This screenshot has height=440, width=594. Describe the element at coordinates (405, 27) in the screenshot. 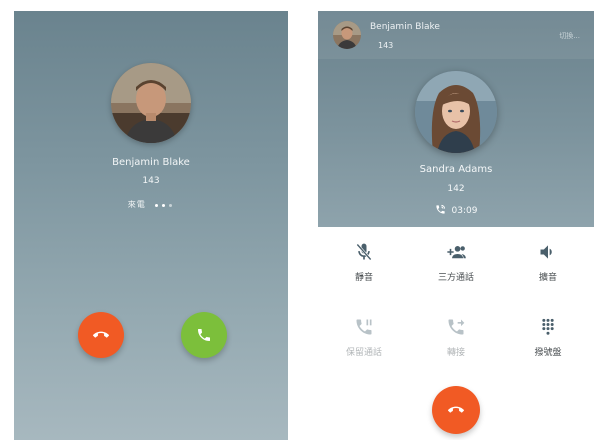

I see `held-caller-name: Benjamin Blake` at that location.